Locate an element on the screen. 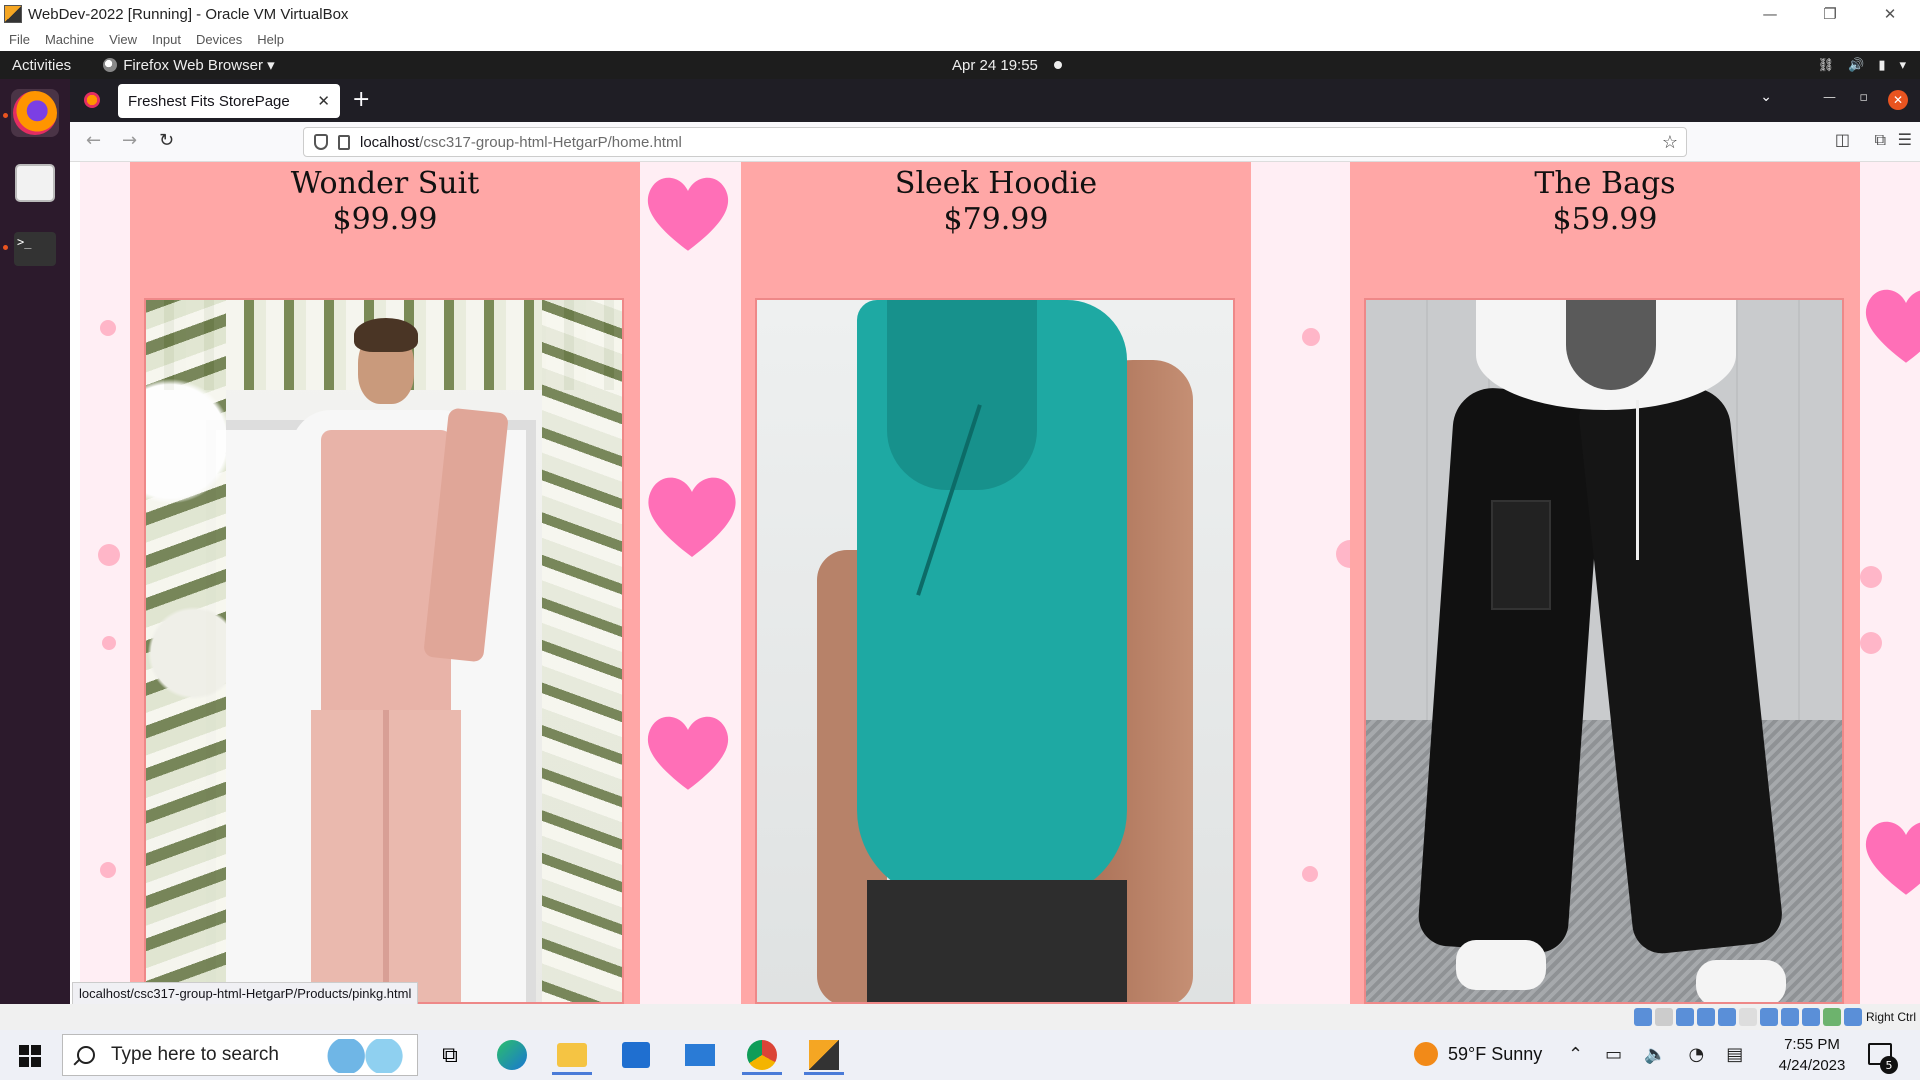 This screenshot has height=1080, width=1920. app-menu: Firefox Web Browser ▾ is located at coordinates (189, 65).